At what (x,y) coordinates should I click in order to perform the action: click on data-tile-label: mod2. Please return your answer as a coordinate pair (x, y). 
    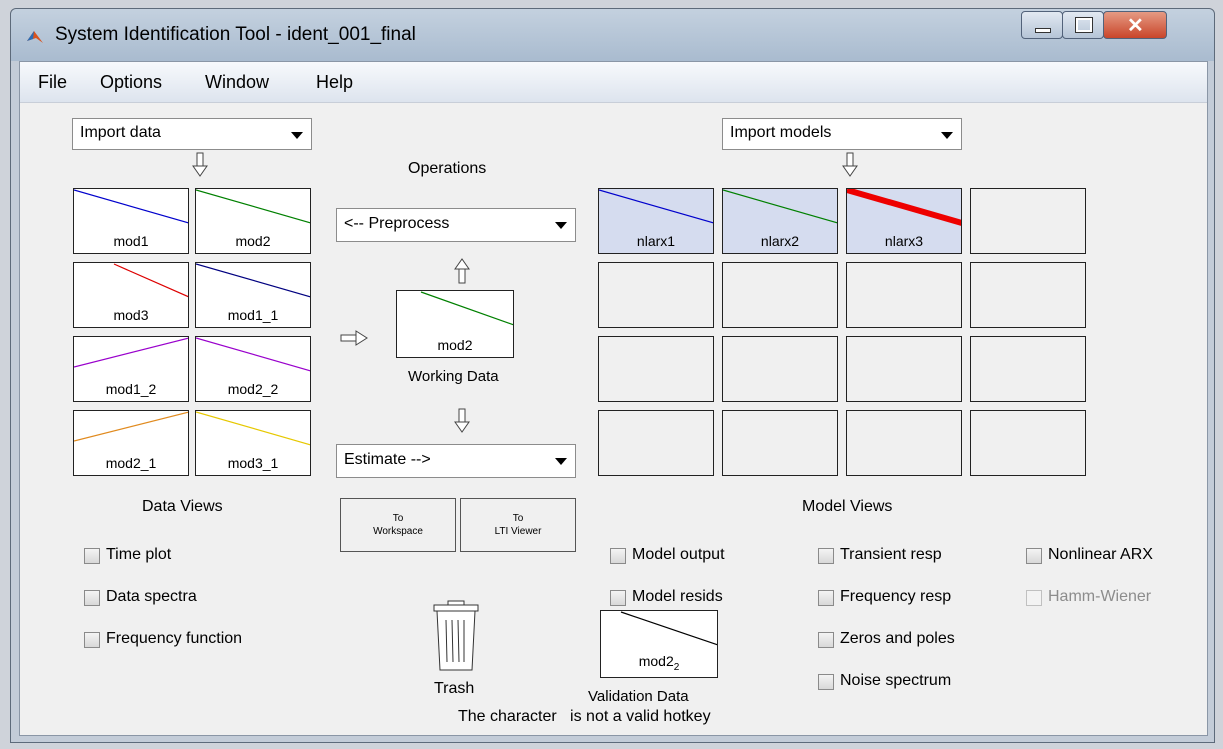
    Looking at the image, I should click on (253, 241).